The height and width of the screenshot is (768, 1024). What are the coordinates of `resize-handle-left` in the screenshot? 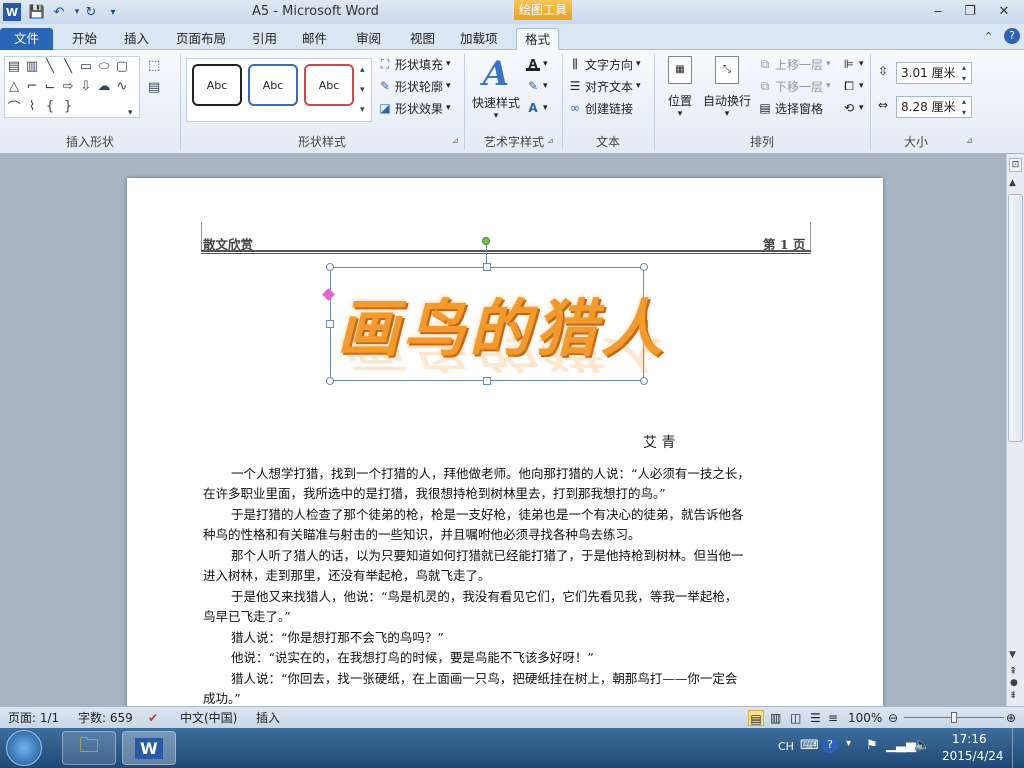 It's located at (330, 324).